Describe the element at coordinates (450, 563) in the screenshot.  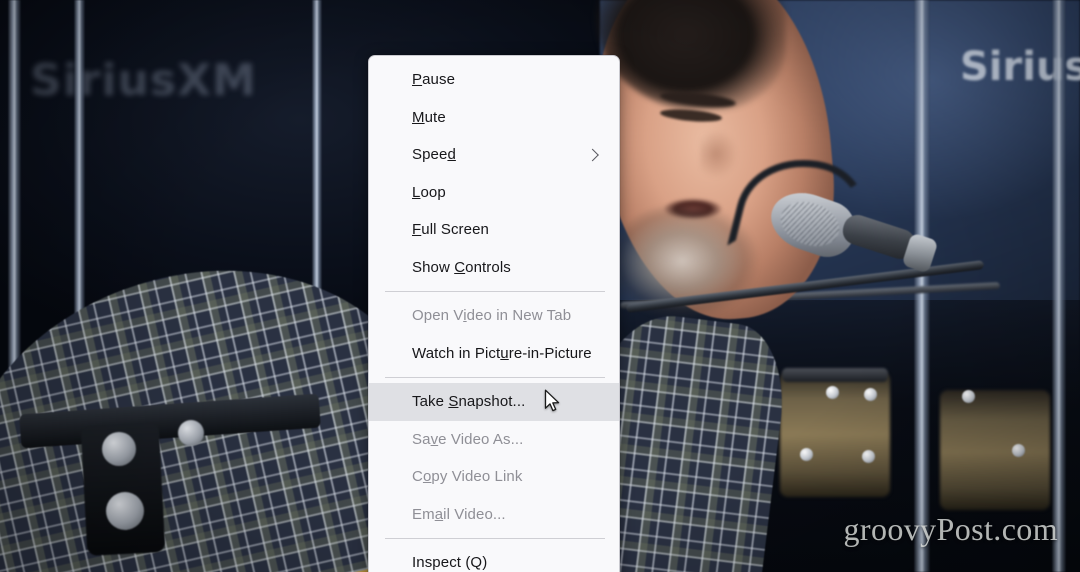
I see `menu-item-label: Inspect (Q)` at that location.